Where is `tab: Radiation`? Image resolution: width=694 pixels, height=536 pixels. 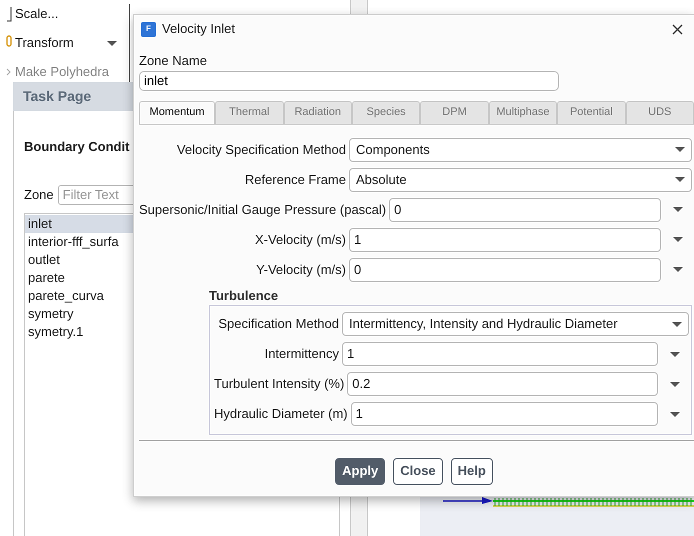 tab: Radiation is located at coordinates (318, 112).